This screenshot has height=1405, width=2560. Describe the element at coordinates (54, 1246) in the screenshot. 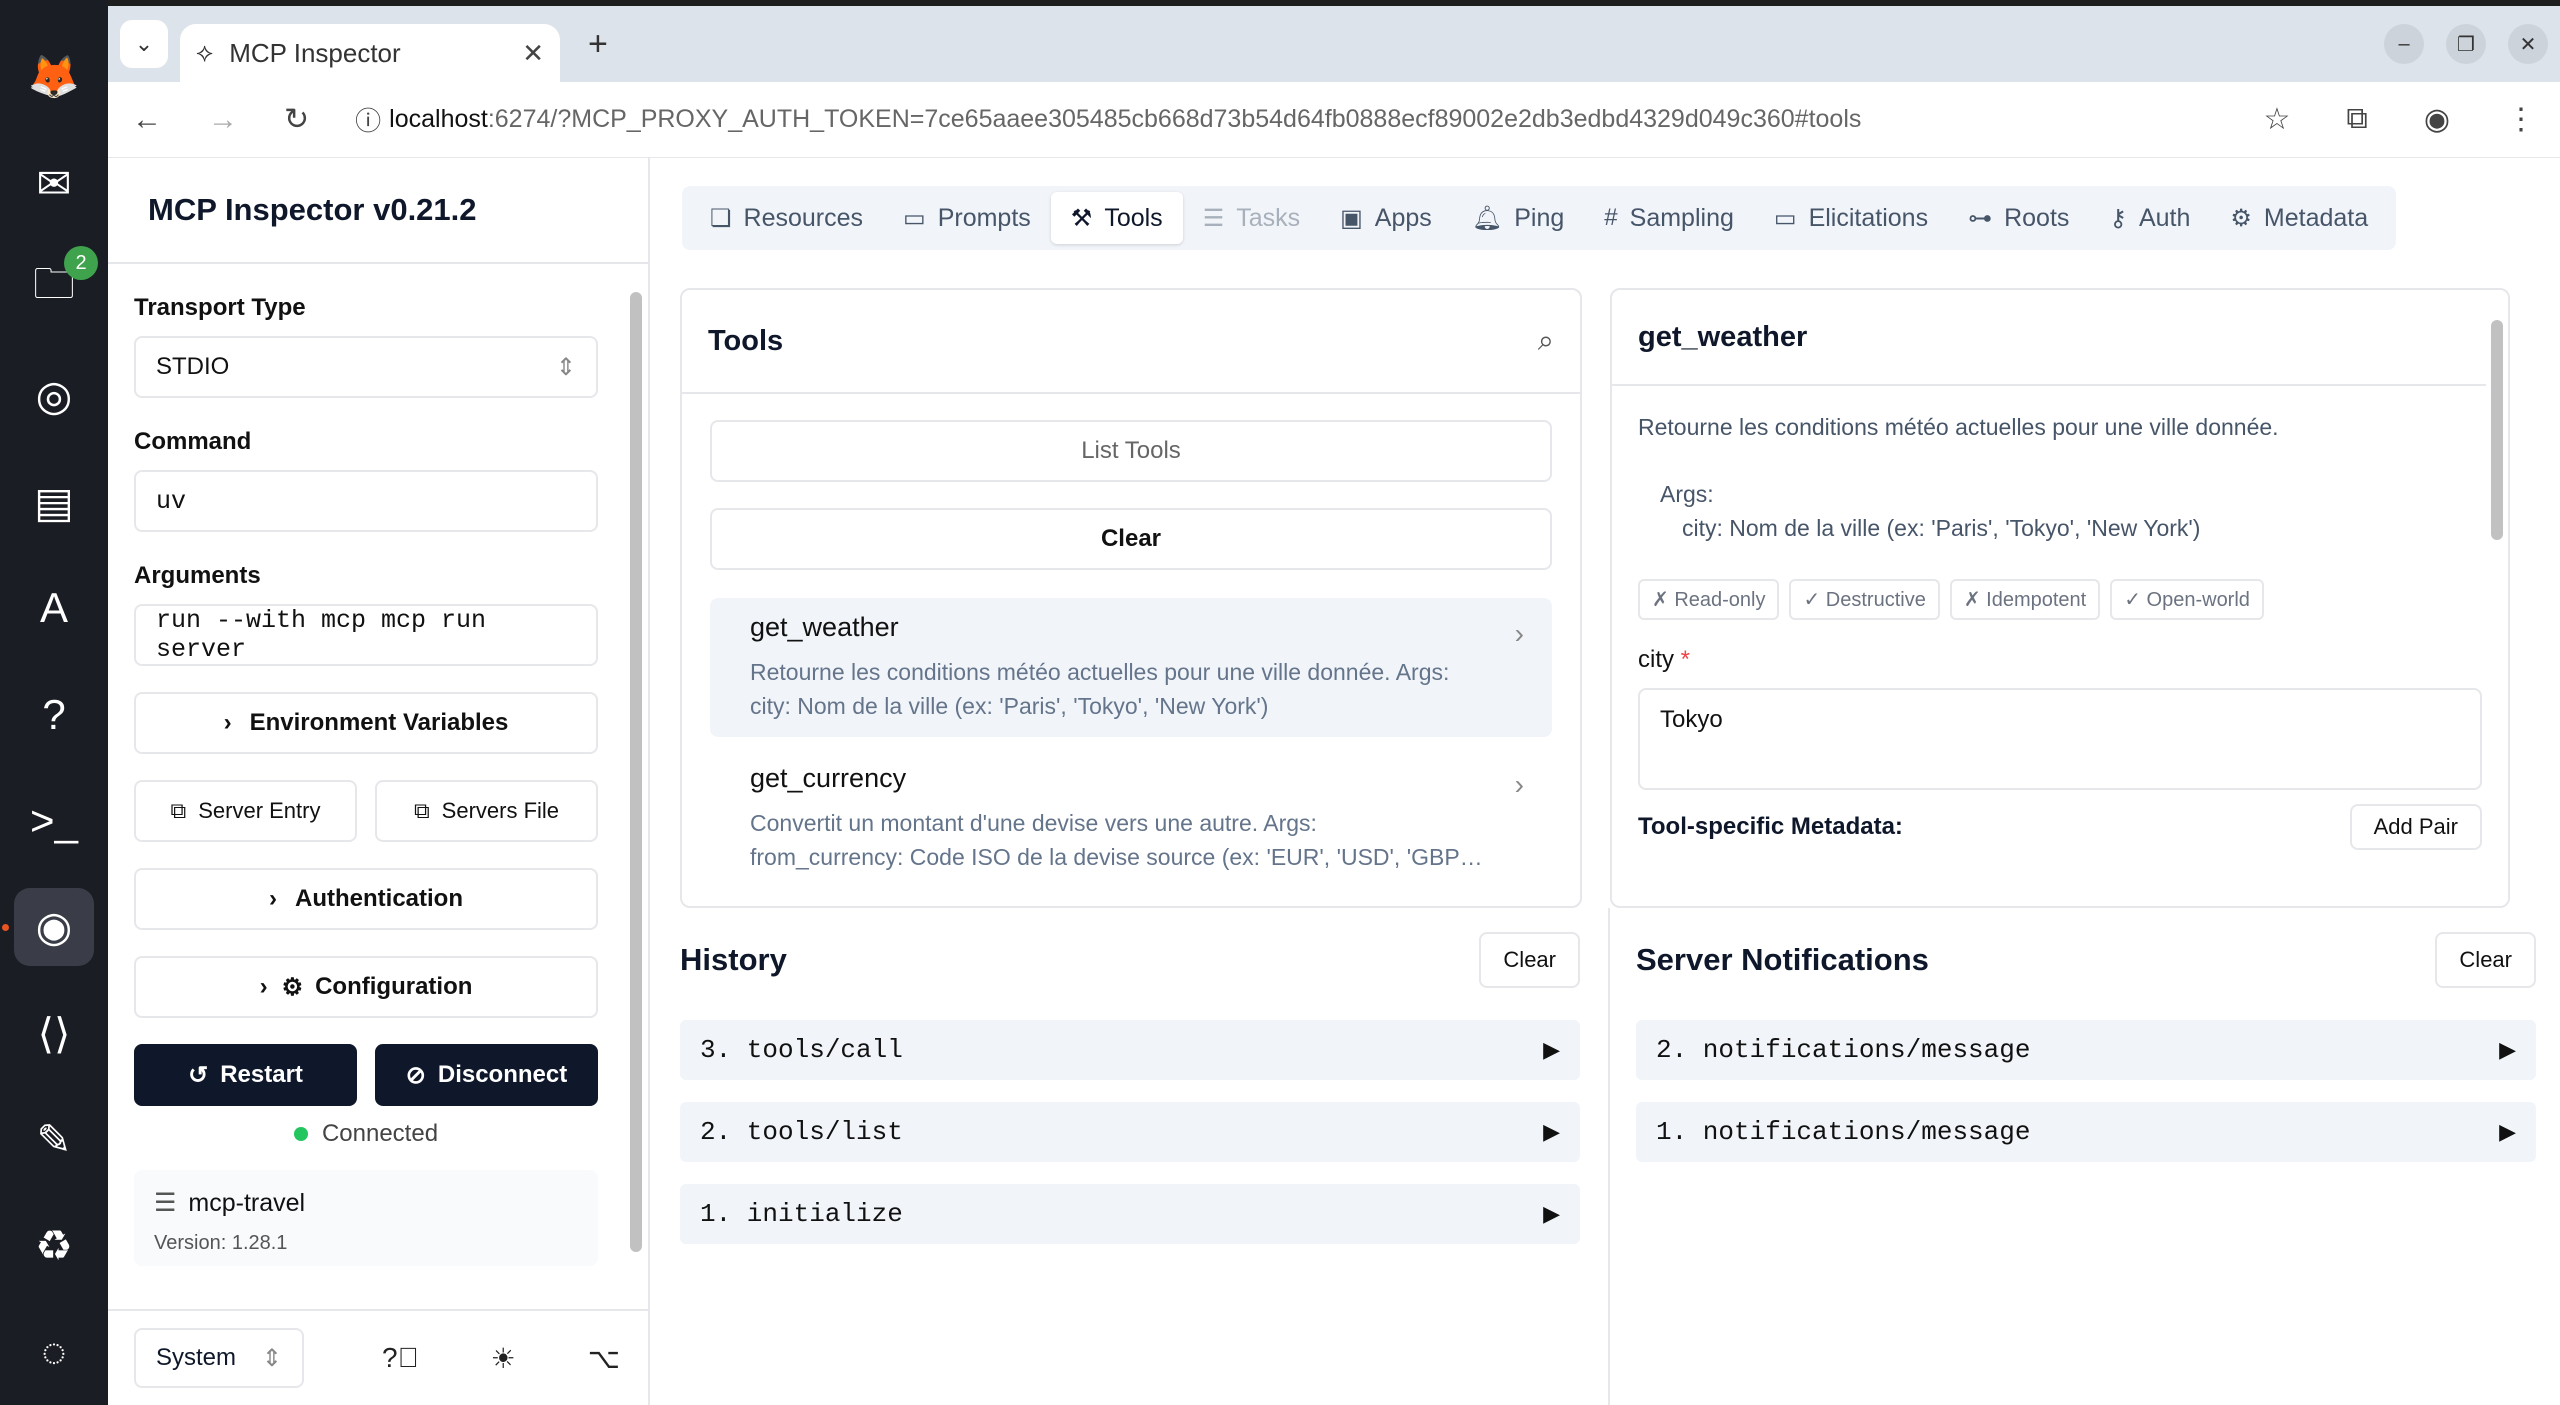

I see `trash-icon: ♻` at that location.